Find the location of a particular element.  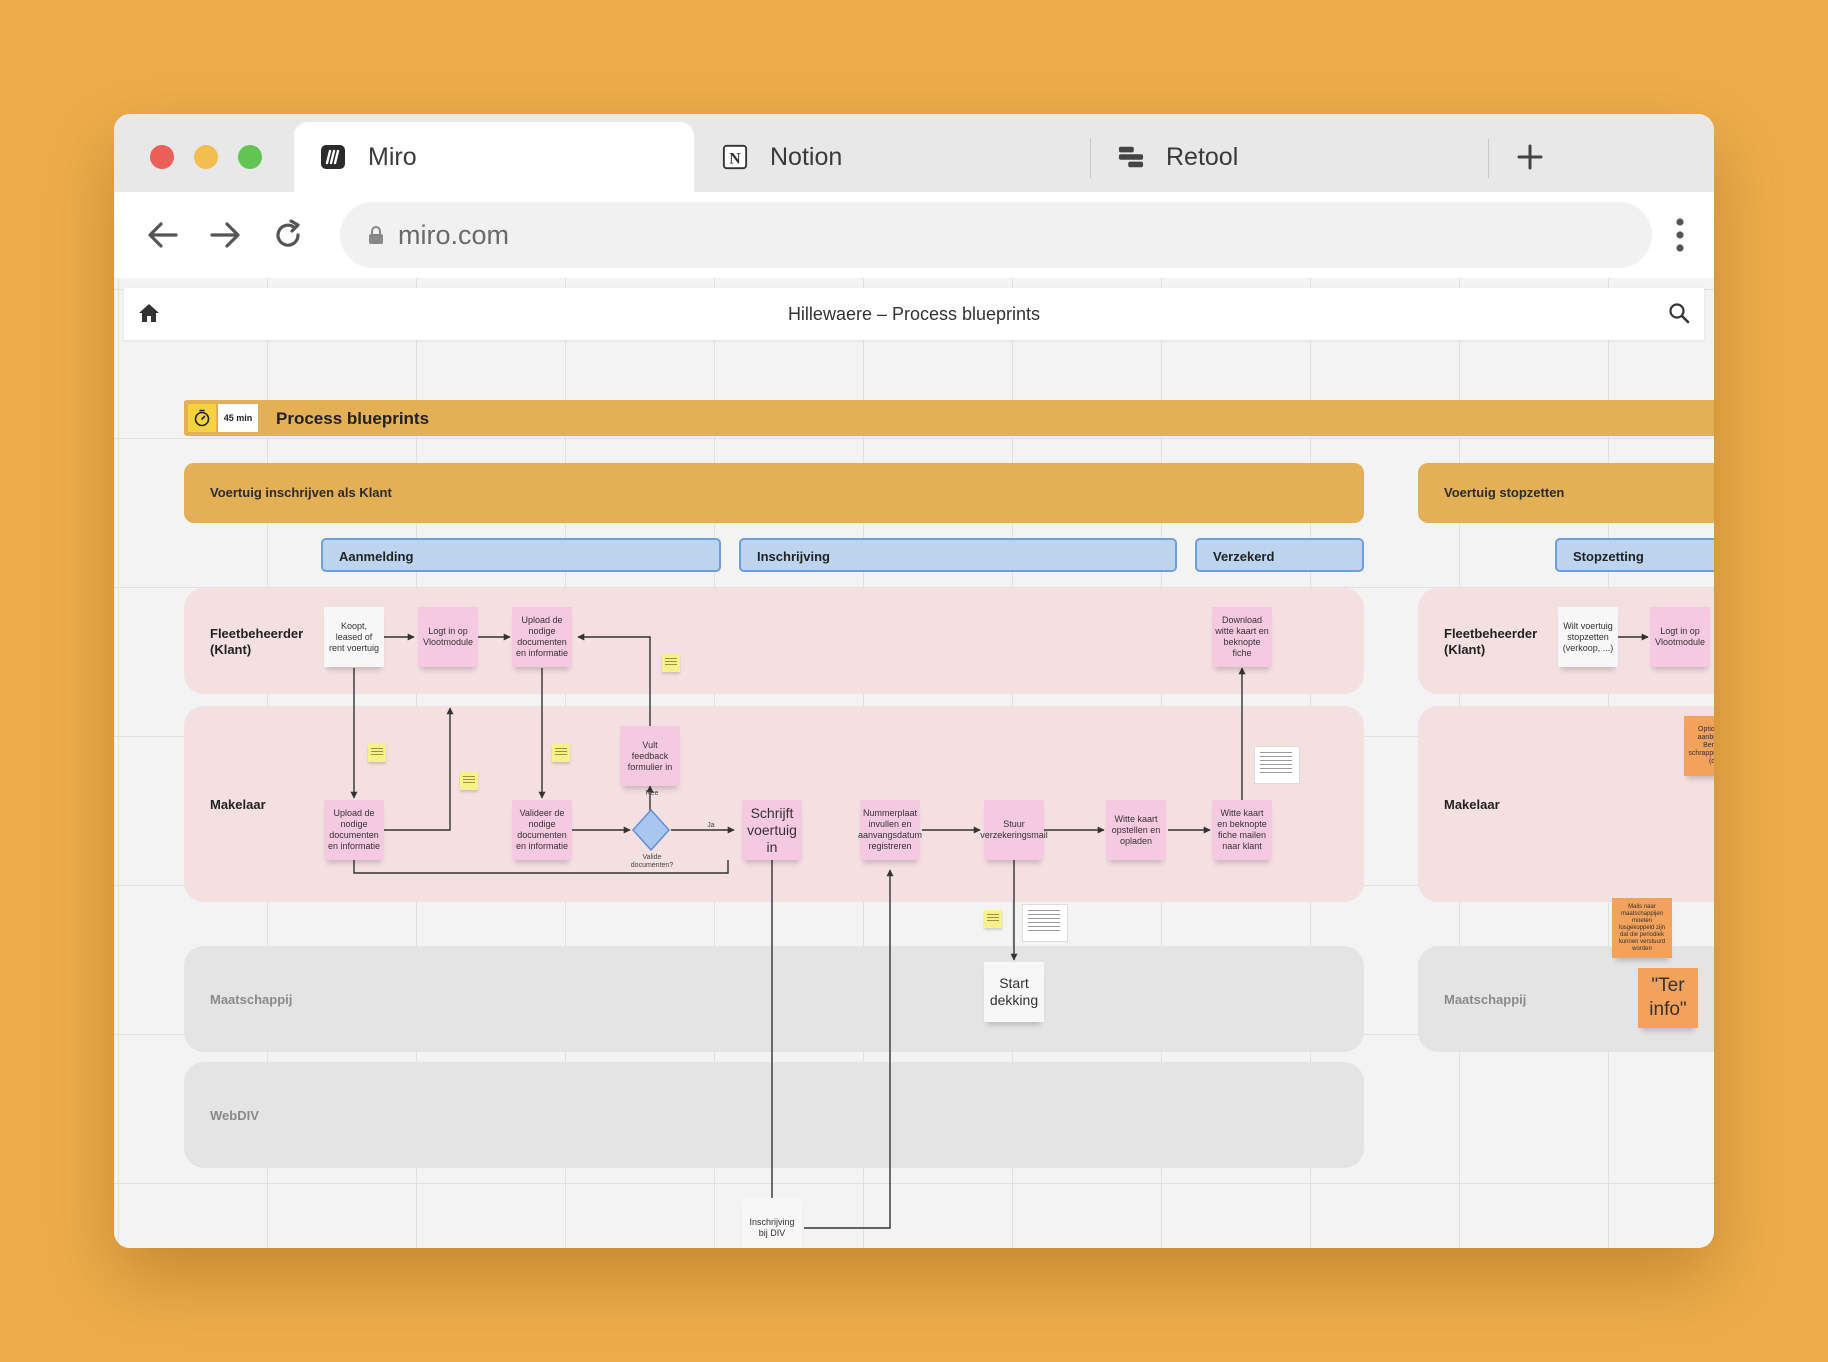

miro-icon is located at coordinates (333, 157).